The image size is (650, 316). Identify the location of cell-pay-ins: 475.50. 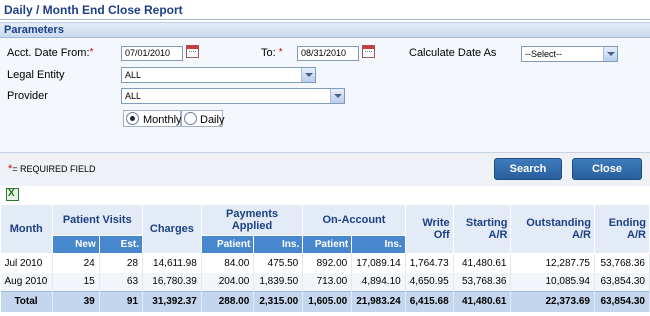
(278, 263).